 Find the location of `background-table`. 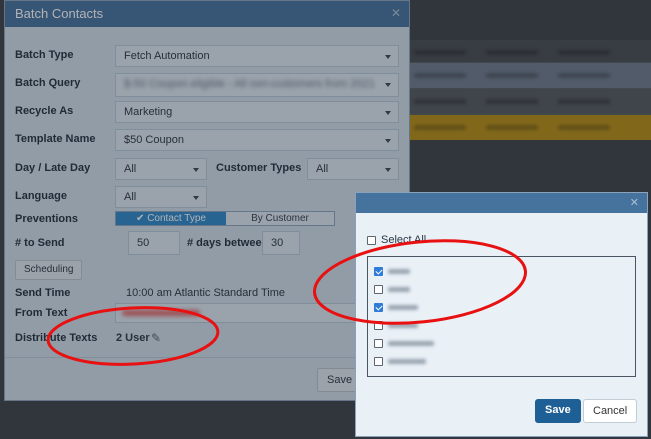

background-table is located at coordinates (525, 90).